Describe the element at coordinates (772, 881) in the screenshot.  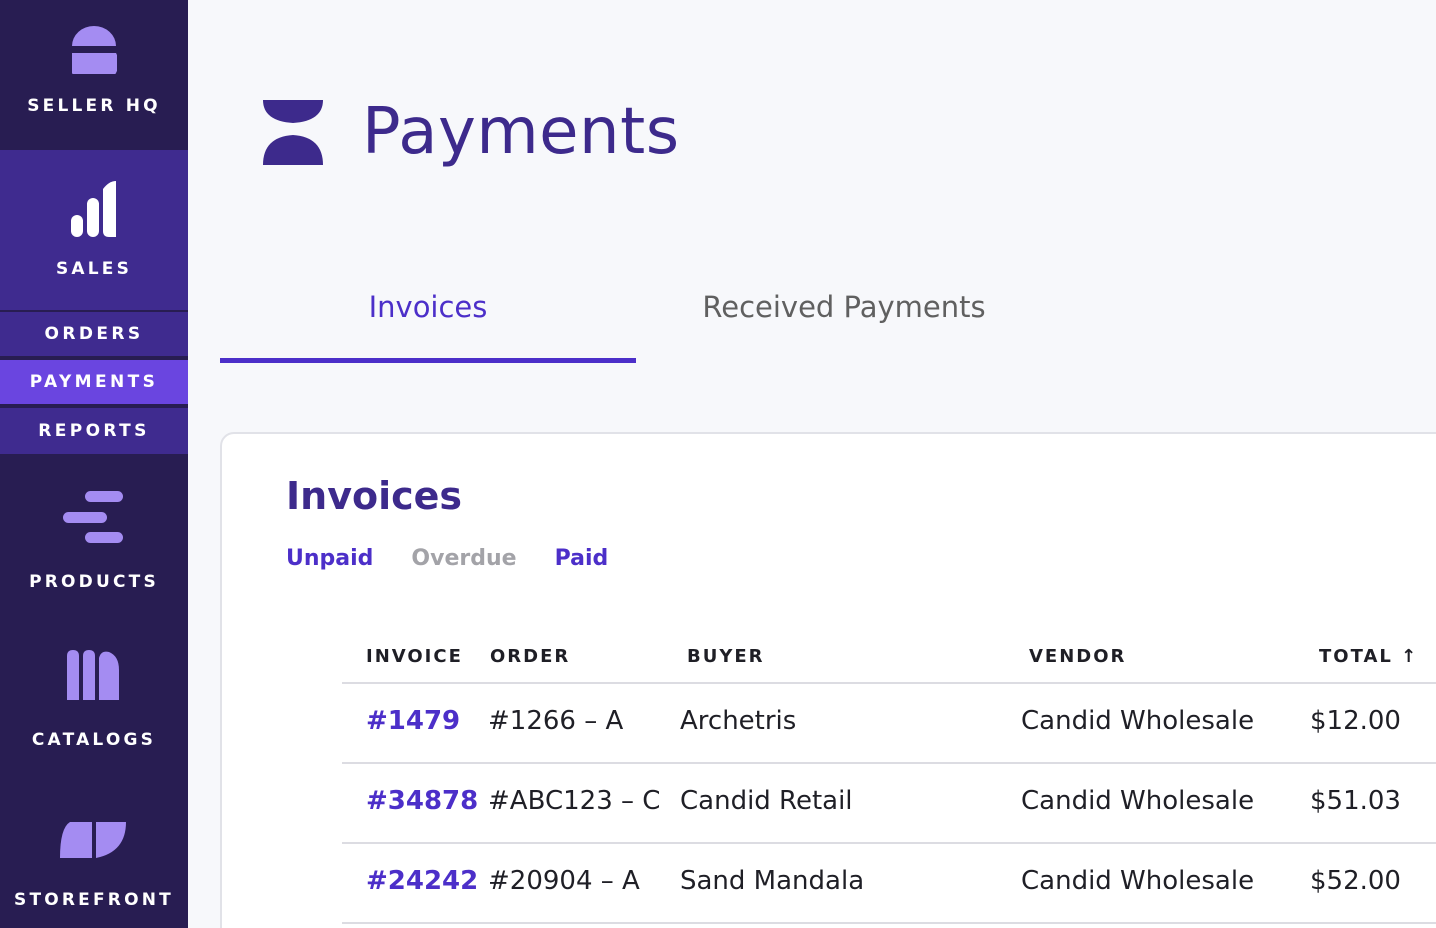
I see `buyer-cell: Sand Mandala` at that location.